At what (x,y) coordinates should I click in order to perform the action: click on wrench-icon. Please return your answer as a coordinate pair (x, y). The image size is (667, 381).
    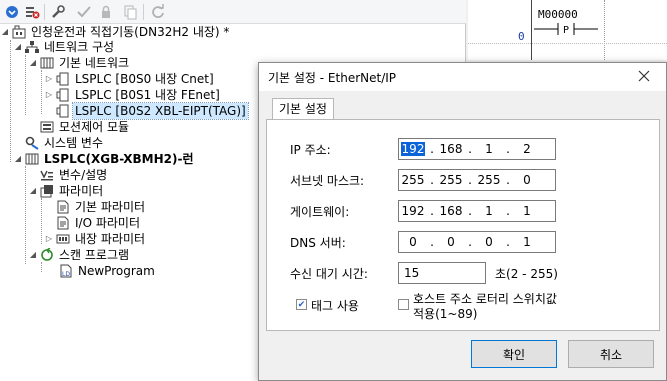
    Looking at the image, I should click on (58, 11).